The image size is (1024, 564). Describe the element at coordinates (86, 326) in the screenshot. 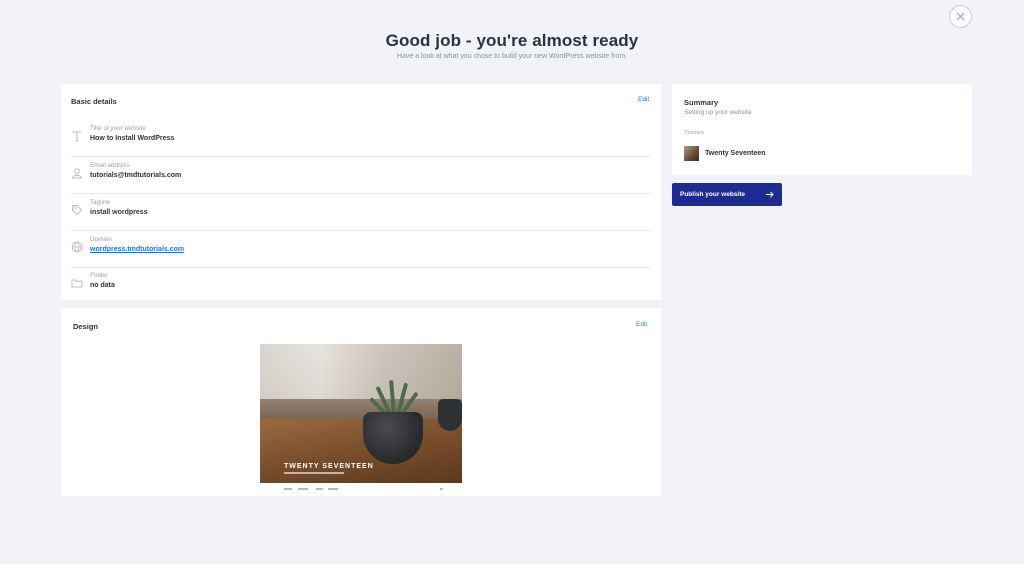

I see `design-title: Design` at that location.